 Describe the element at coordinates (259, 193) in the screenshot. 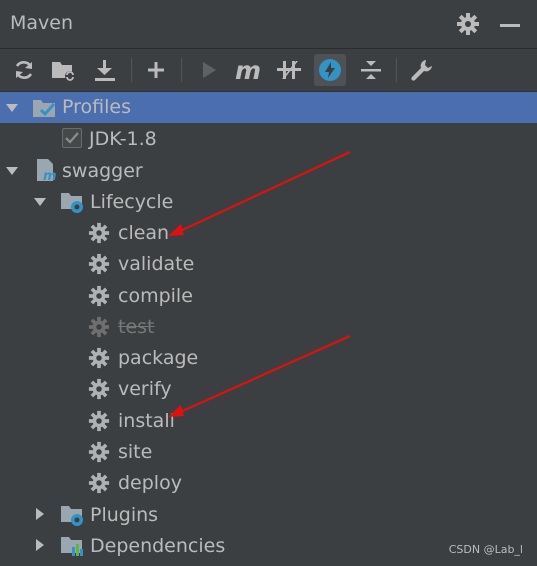

I see `annotation-arrow-clean` at that location.